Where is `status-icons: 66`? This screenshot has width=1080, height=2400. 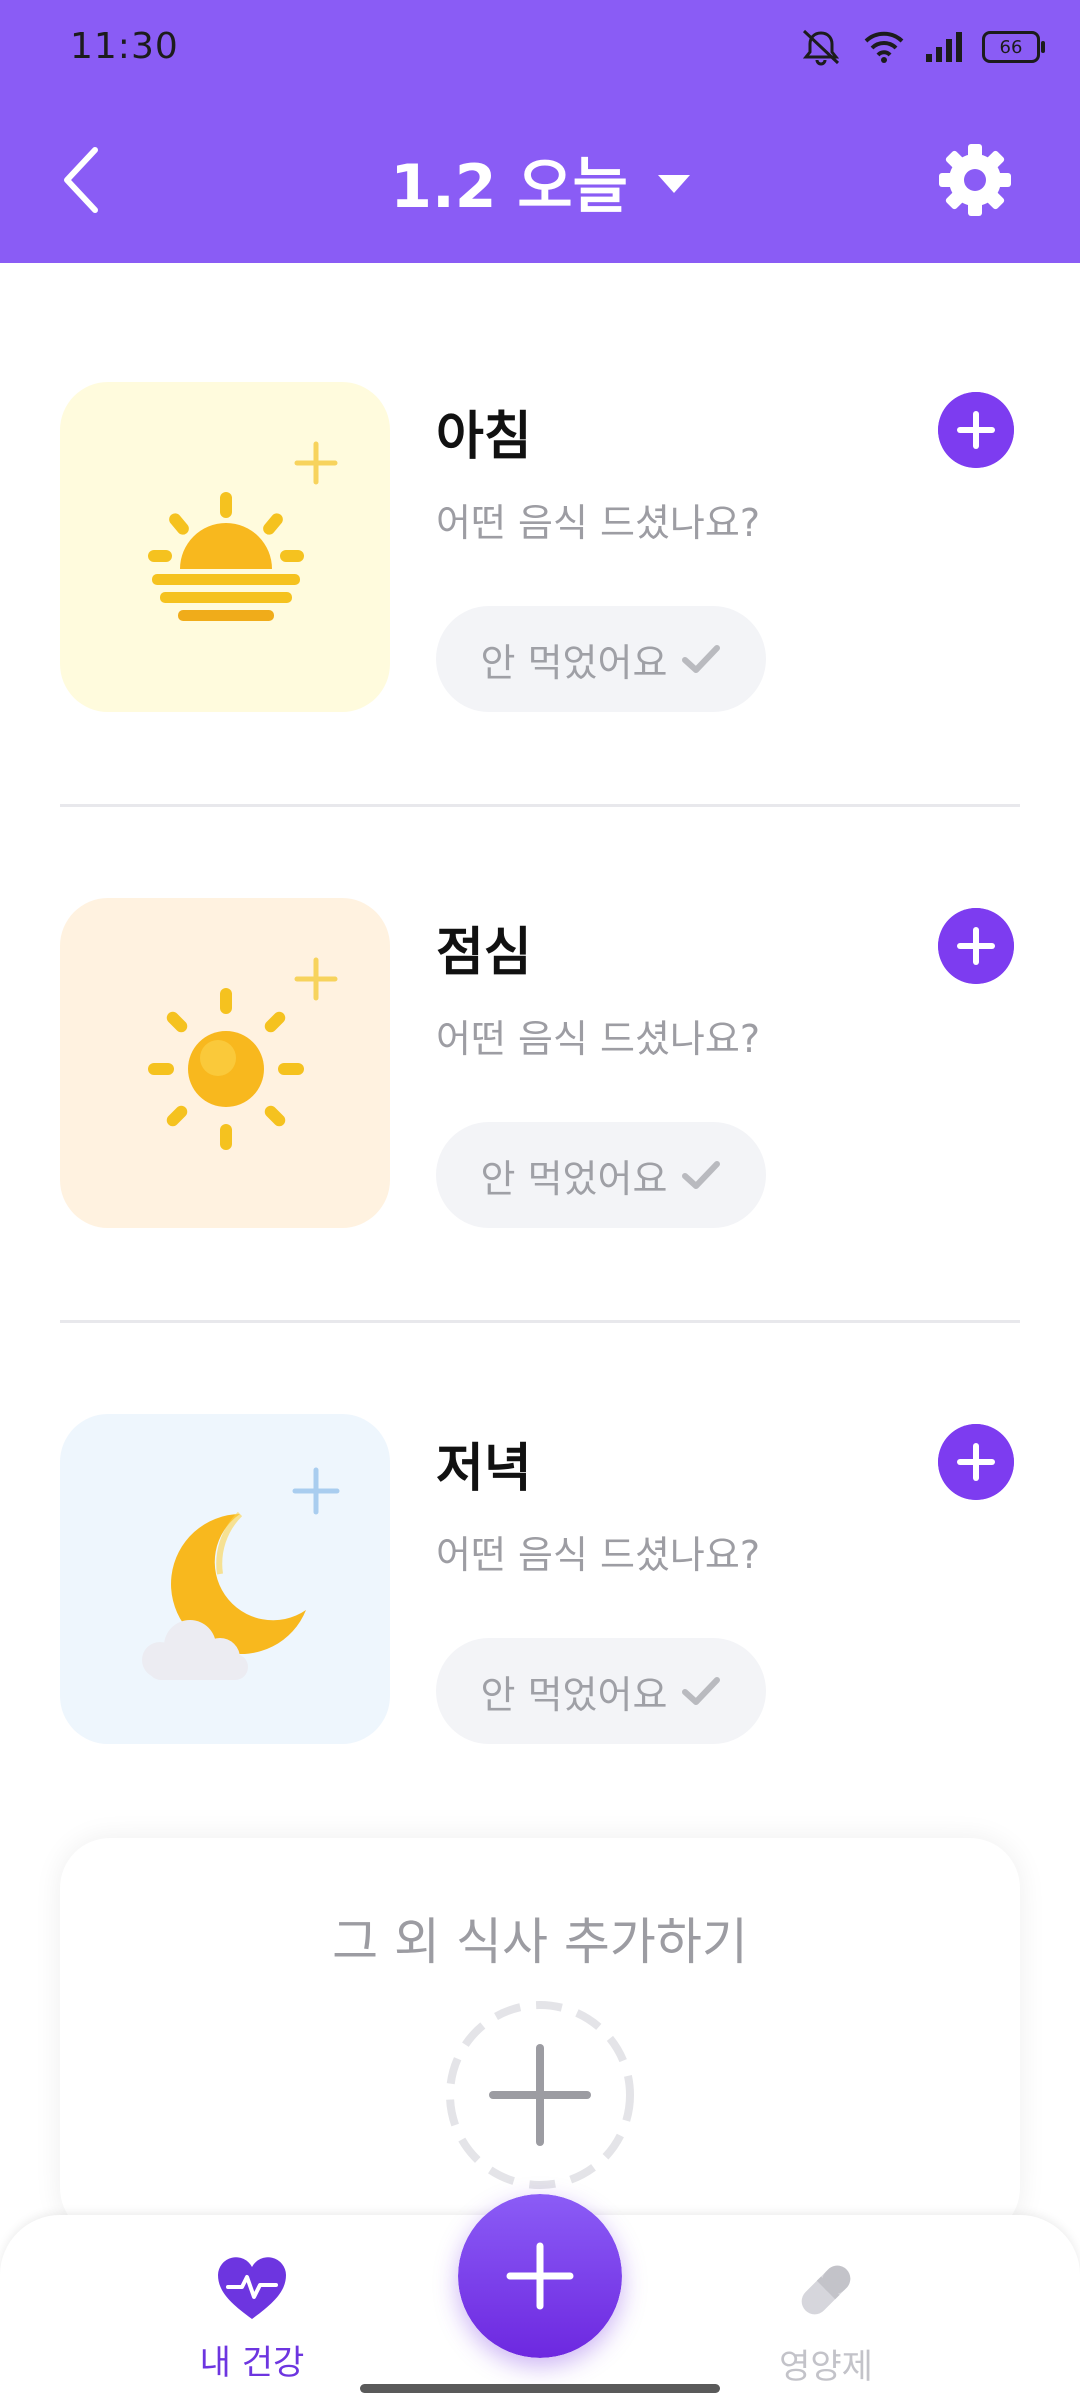
status-icons: 66 is located at coordinates (921, 47).